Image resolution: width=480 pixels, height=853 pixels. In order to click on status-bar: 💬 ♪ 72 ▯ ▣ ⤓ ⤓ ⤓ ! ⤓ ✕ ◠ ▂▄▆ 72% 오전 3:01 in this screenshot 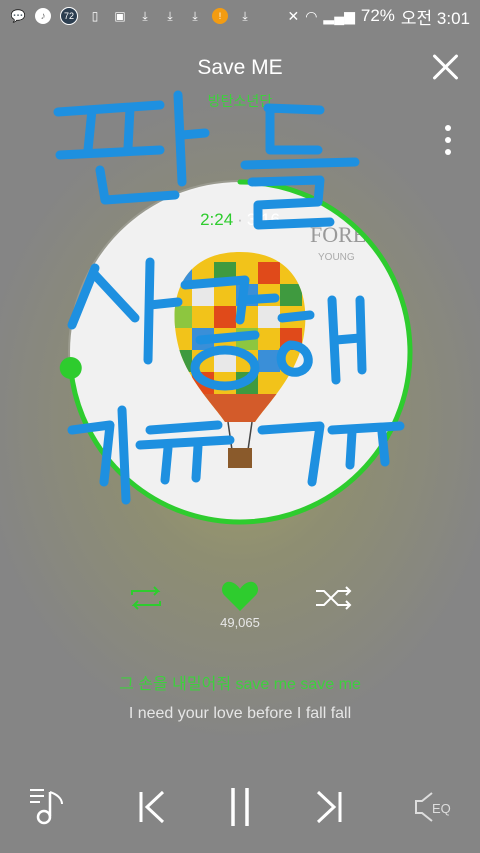, I will do `click(240, 16)`.